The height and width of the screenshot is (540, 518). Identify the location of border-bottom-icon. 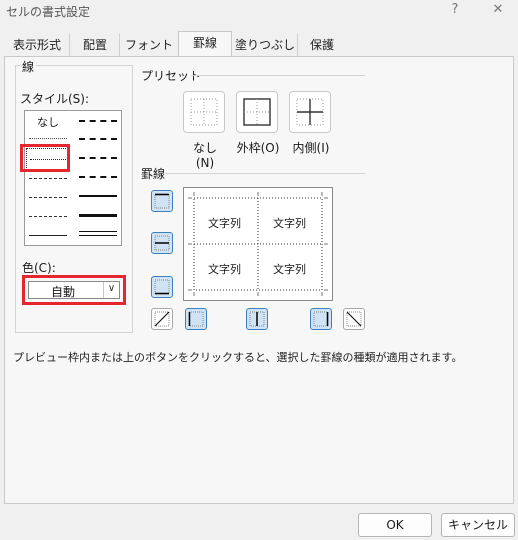
(162, 287).